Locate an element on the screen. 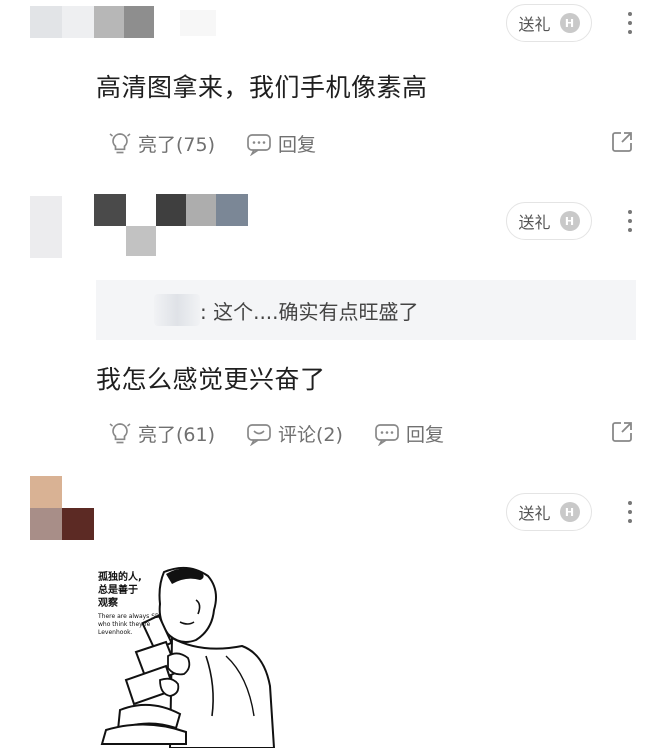 This screenshot has height=756, width=660. quoted-reply: : 这个....确实有点旺盛了 is located at coordinates (366, 310).